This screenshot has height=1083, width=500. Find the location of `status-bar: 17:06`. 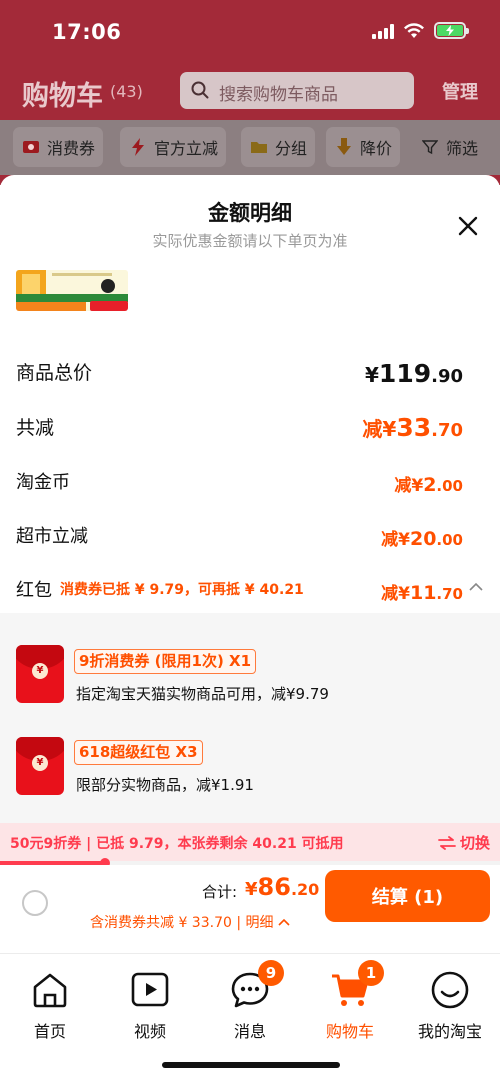

status-bar: 17:06 is located at coordinates (250, 31).